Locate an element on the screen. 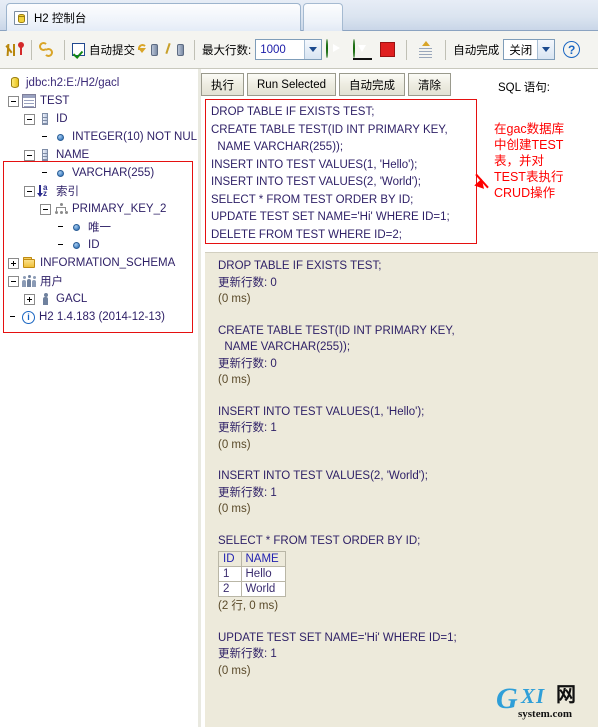  result-sql-text: SELECT * FROM TEST ORDER BY ID; is located at coordinates (319, 540).